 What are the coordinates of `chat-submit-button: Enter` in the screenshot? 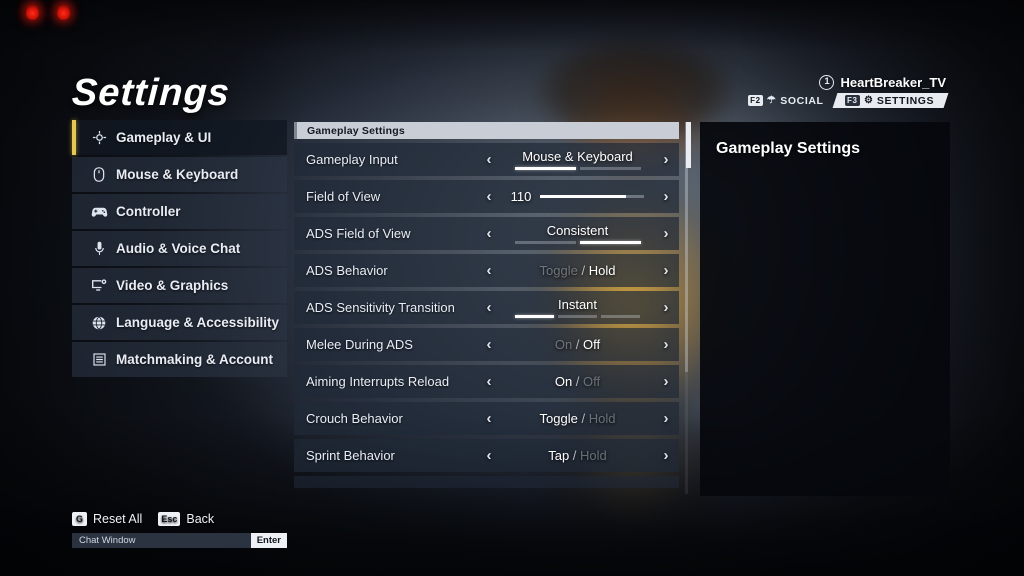 It's located at (268, 540).